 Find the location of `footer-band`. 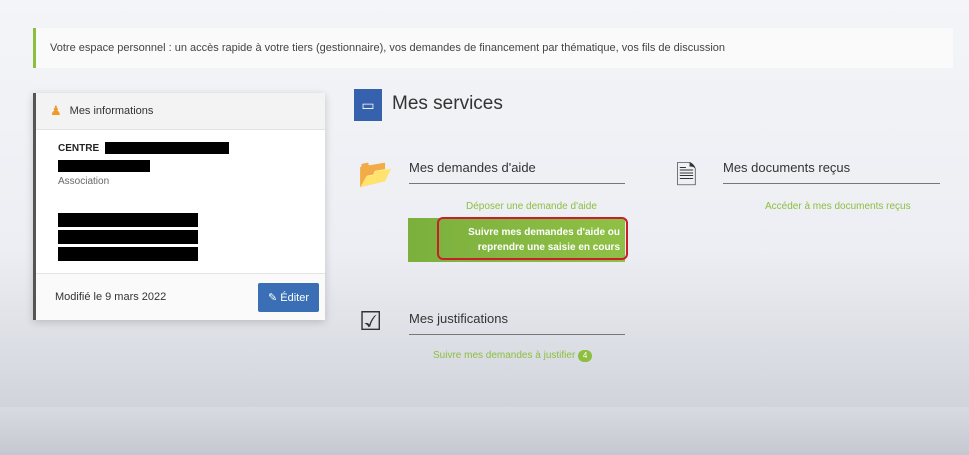

footer-band is located at coordinates (484, 431).